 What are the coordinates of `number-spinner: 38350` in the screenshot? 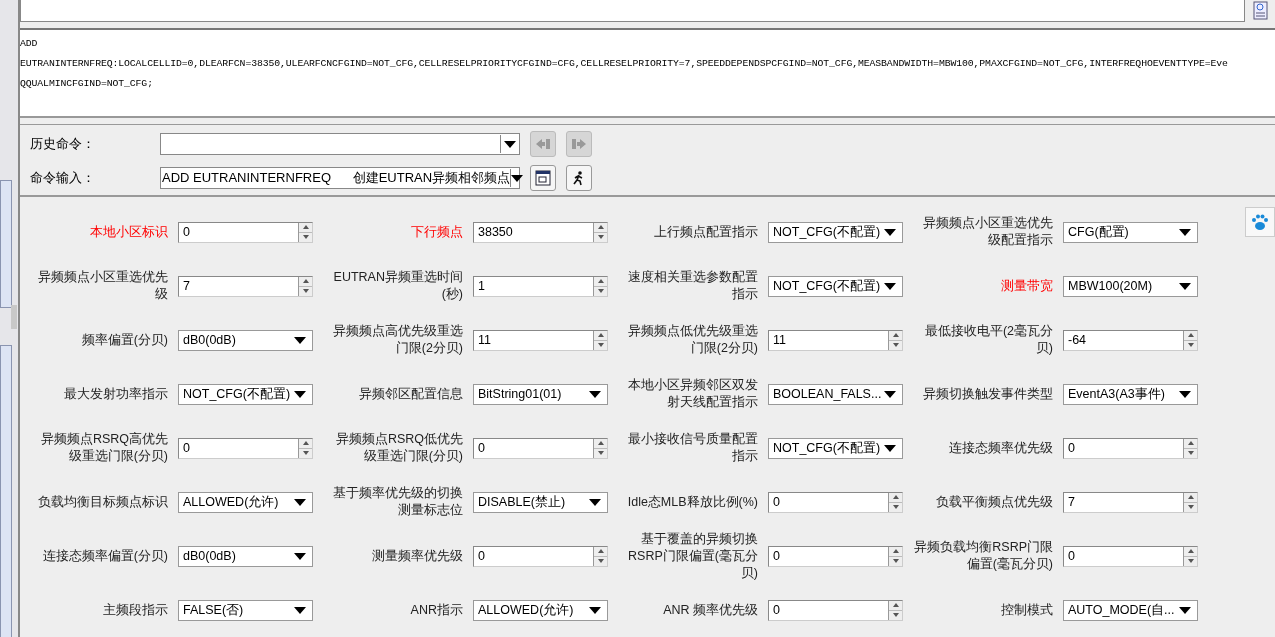 It's located at (540, 232).